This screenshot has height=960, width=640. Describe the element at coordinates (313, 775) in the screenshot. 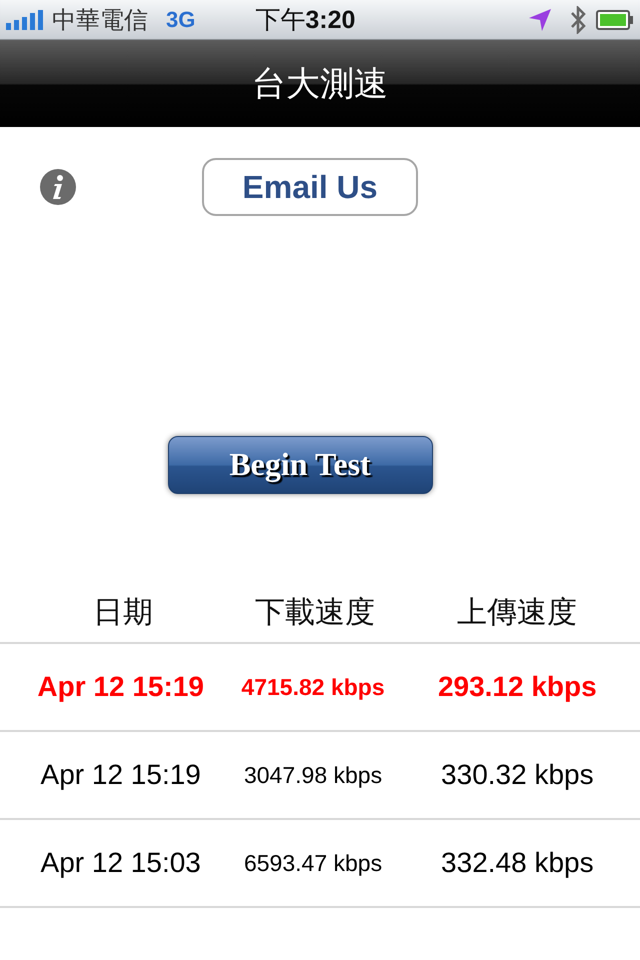

I see `download-cell-text: 3047.98 kbps` at that location.